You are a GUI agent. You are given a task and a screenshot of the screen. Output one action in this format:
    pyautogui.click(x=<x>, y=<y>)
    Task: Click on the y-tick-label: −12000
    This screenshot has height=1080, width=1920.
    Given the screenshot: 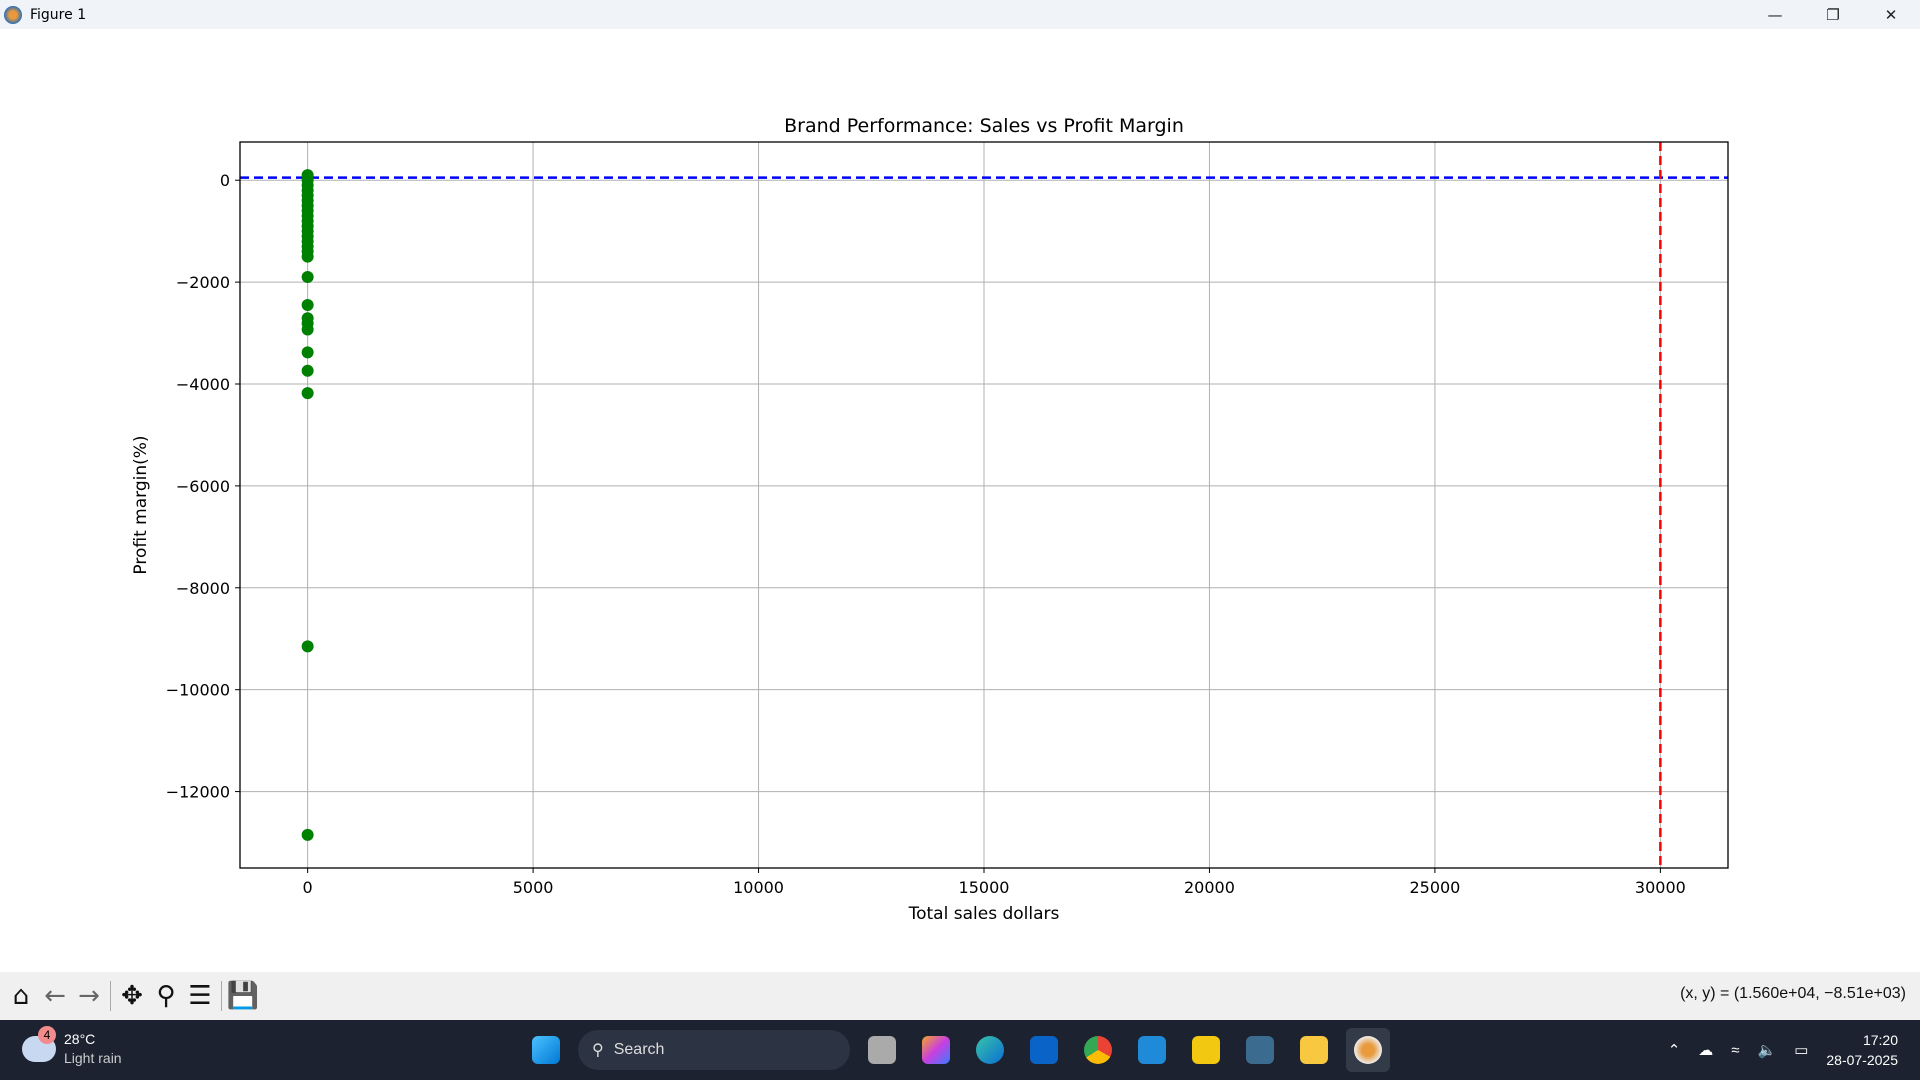 What is the action you would take?
    pyautogui.click(x=198, y=792)
    